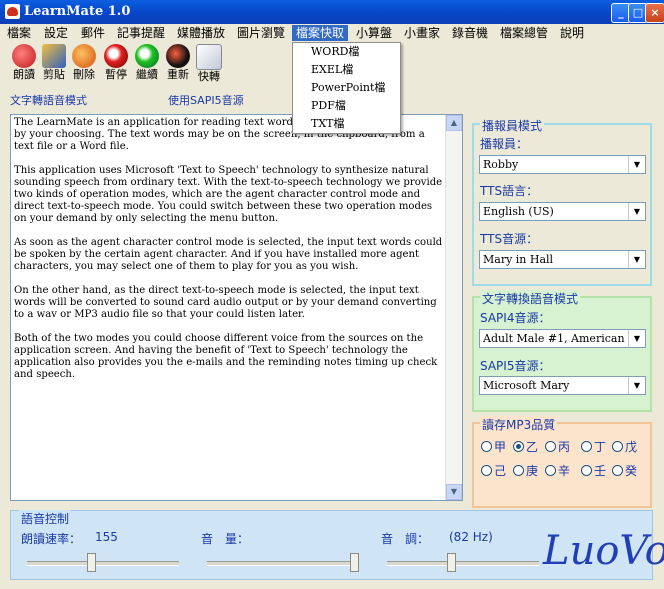 The image size is (664, 589). Describe the element at coordinates (631, 447) in the screenshot. I see `radio-label: 戊` at that location.